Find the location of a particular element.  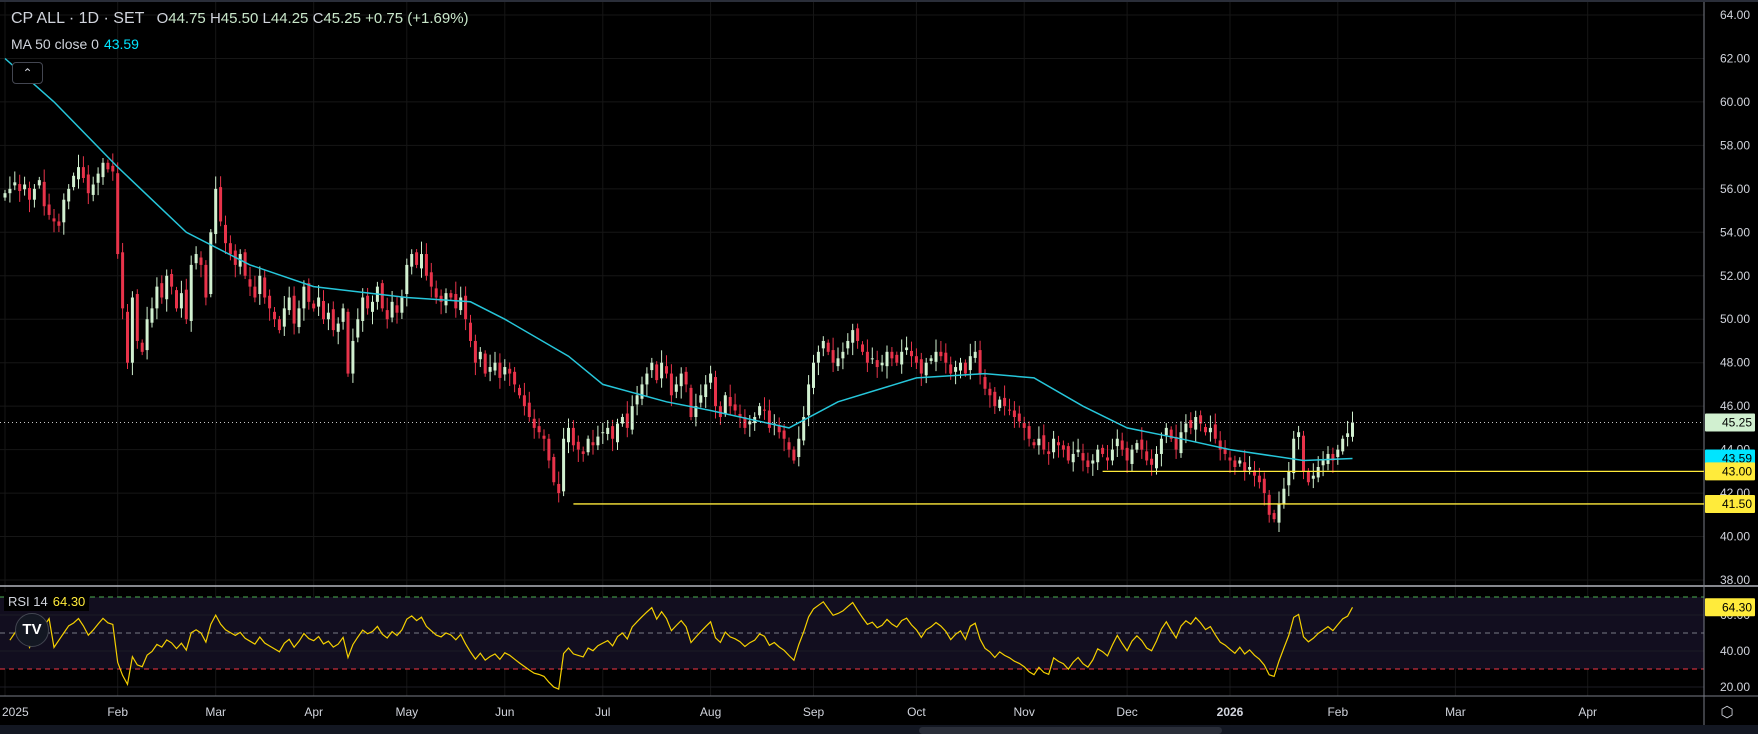

rsi-legend: RSI 14 64.30 is located at coordinates (47, 601).